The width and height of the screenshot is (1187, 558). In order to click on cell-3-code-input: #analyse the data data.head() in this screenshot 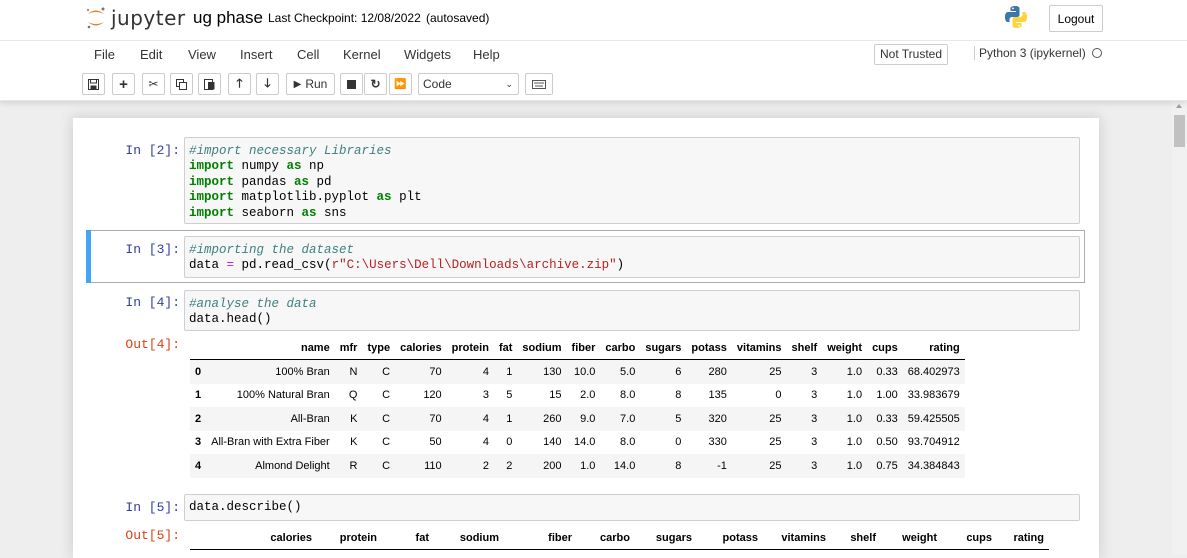, I will do `click(632, 310)`.